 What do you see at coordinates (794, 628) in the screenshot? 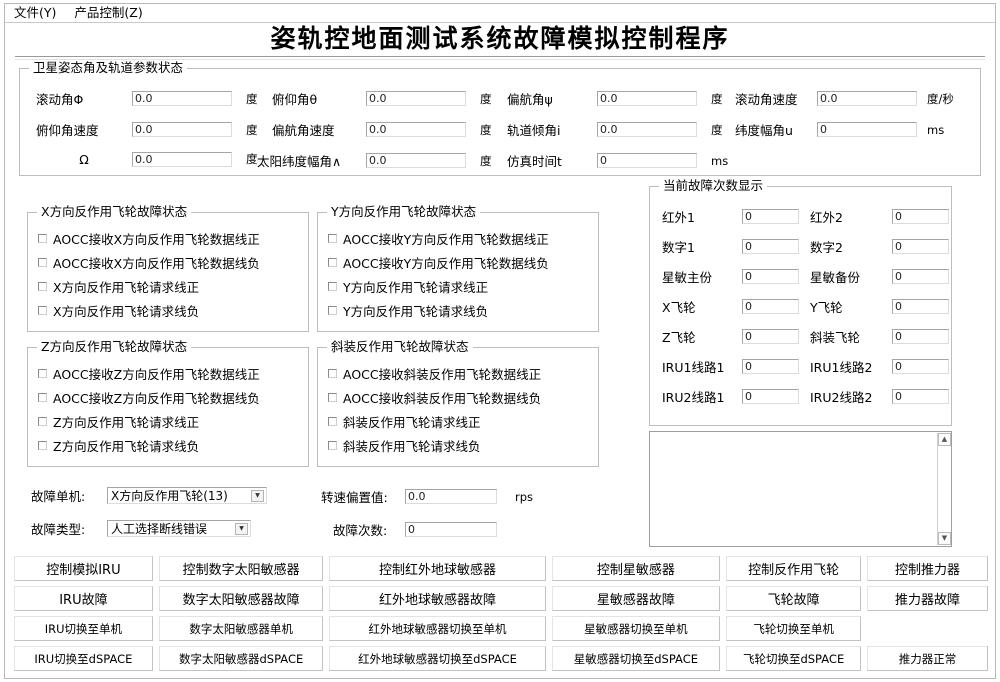
I see `btn-wheel-switch-standalone: 飞轮切换至单机` at bounding box center [794, 628].